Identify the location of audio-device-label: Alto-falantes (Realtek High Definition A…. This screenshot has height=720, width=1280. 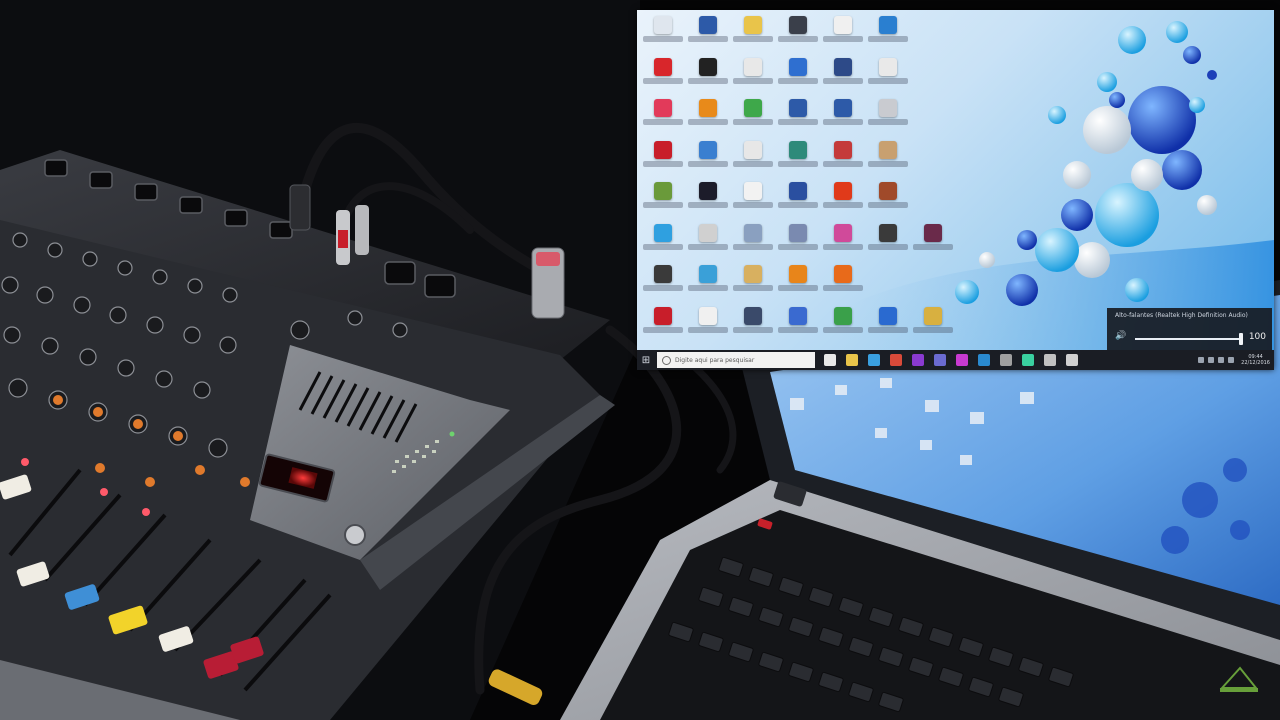
(1181, 315).